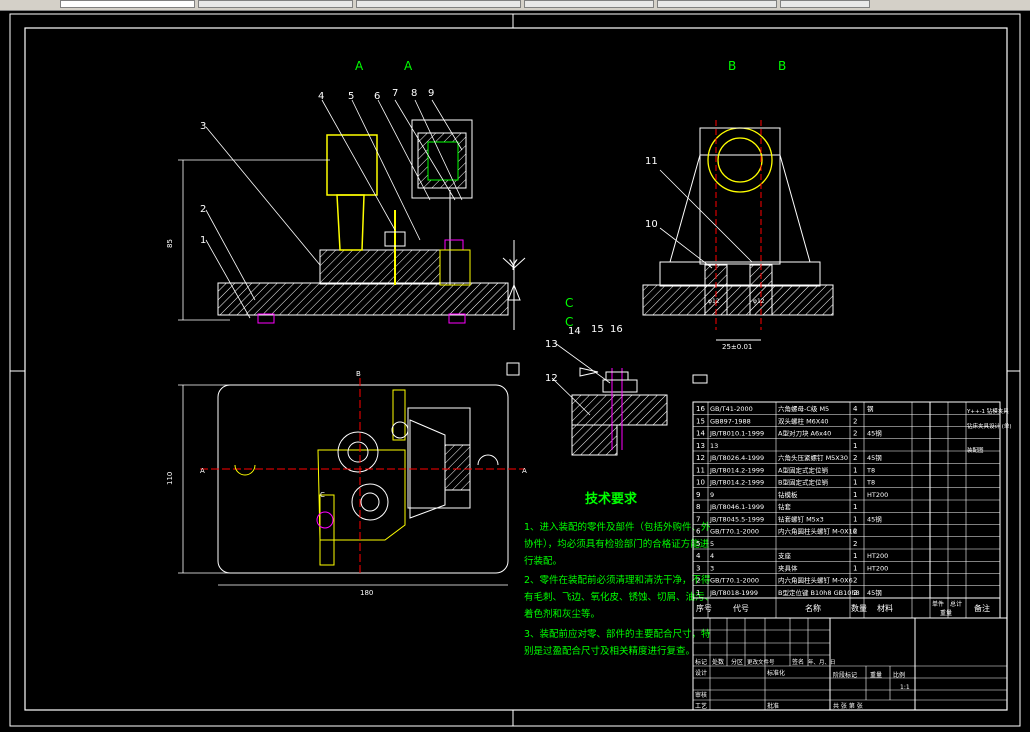 The height and width of the screenshot is (732, 1030). Describe the element at coordinates (712, 568) in the screenshot. I see `bom-cell-code: 3` at that location.